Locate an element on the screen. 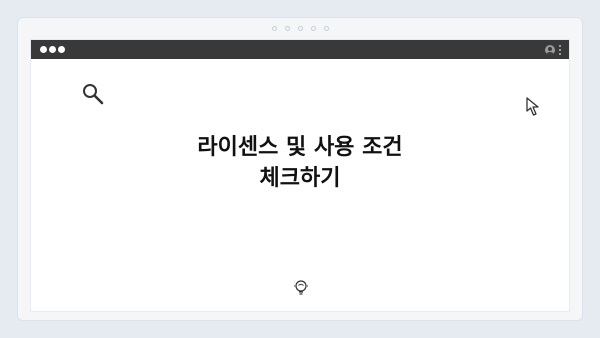  browser-titlebar is located at coordinates (300, 49).